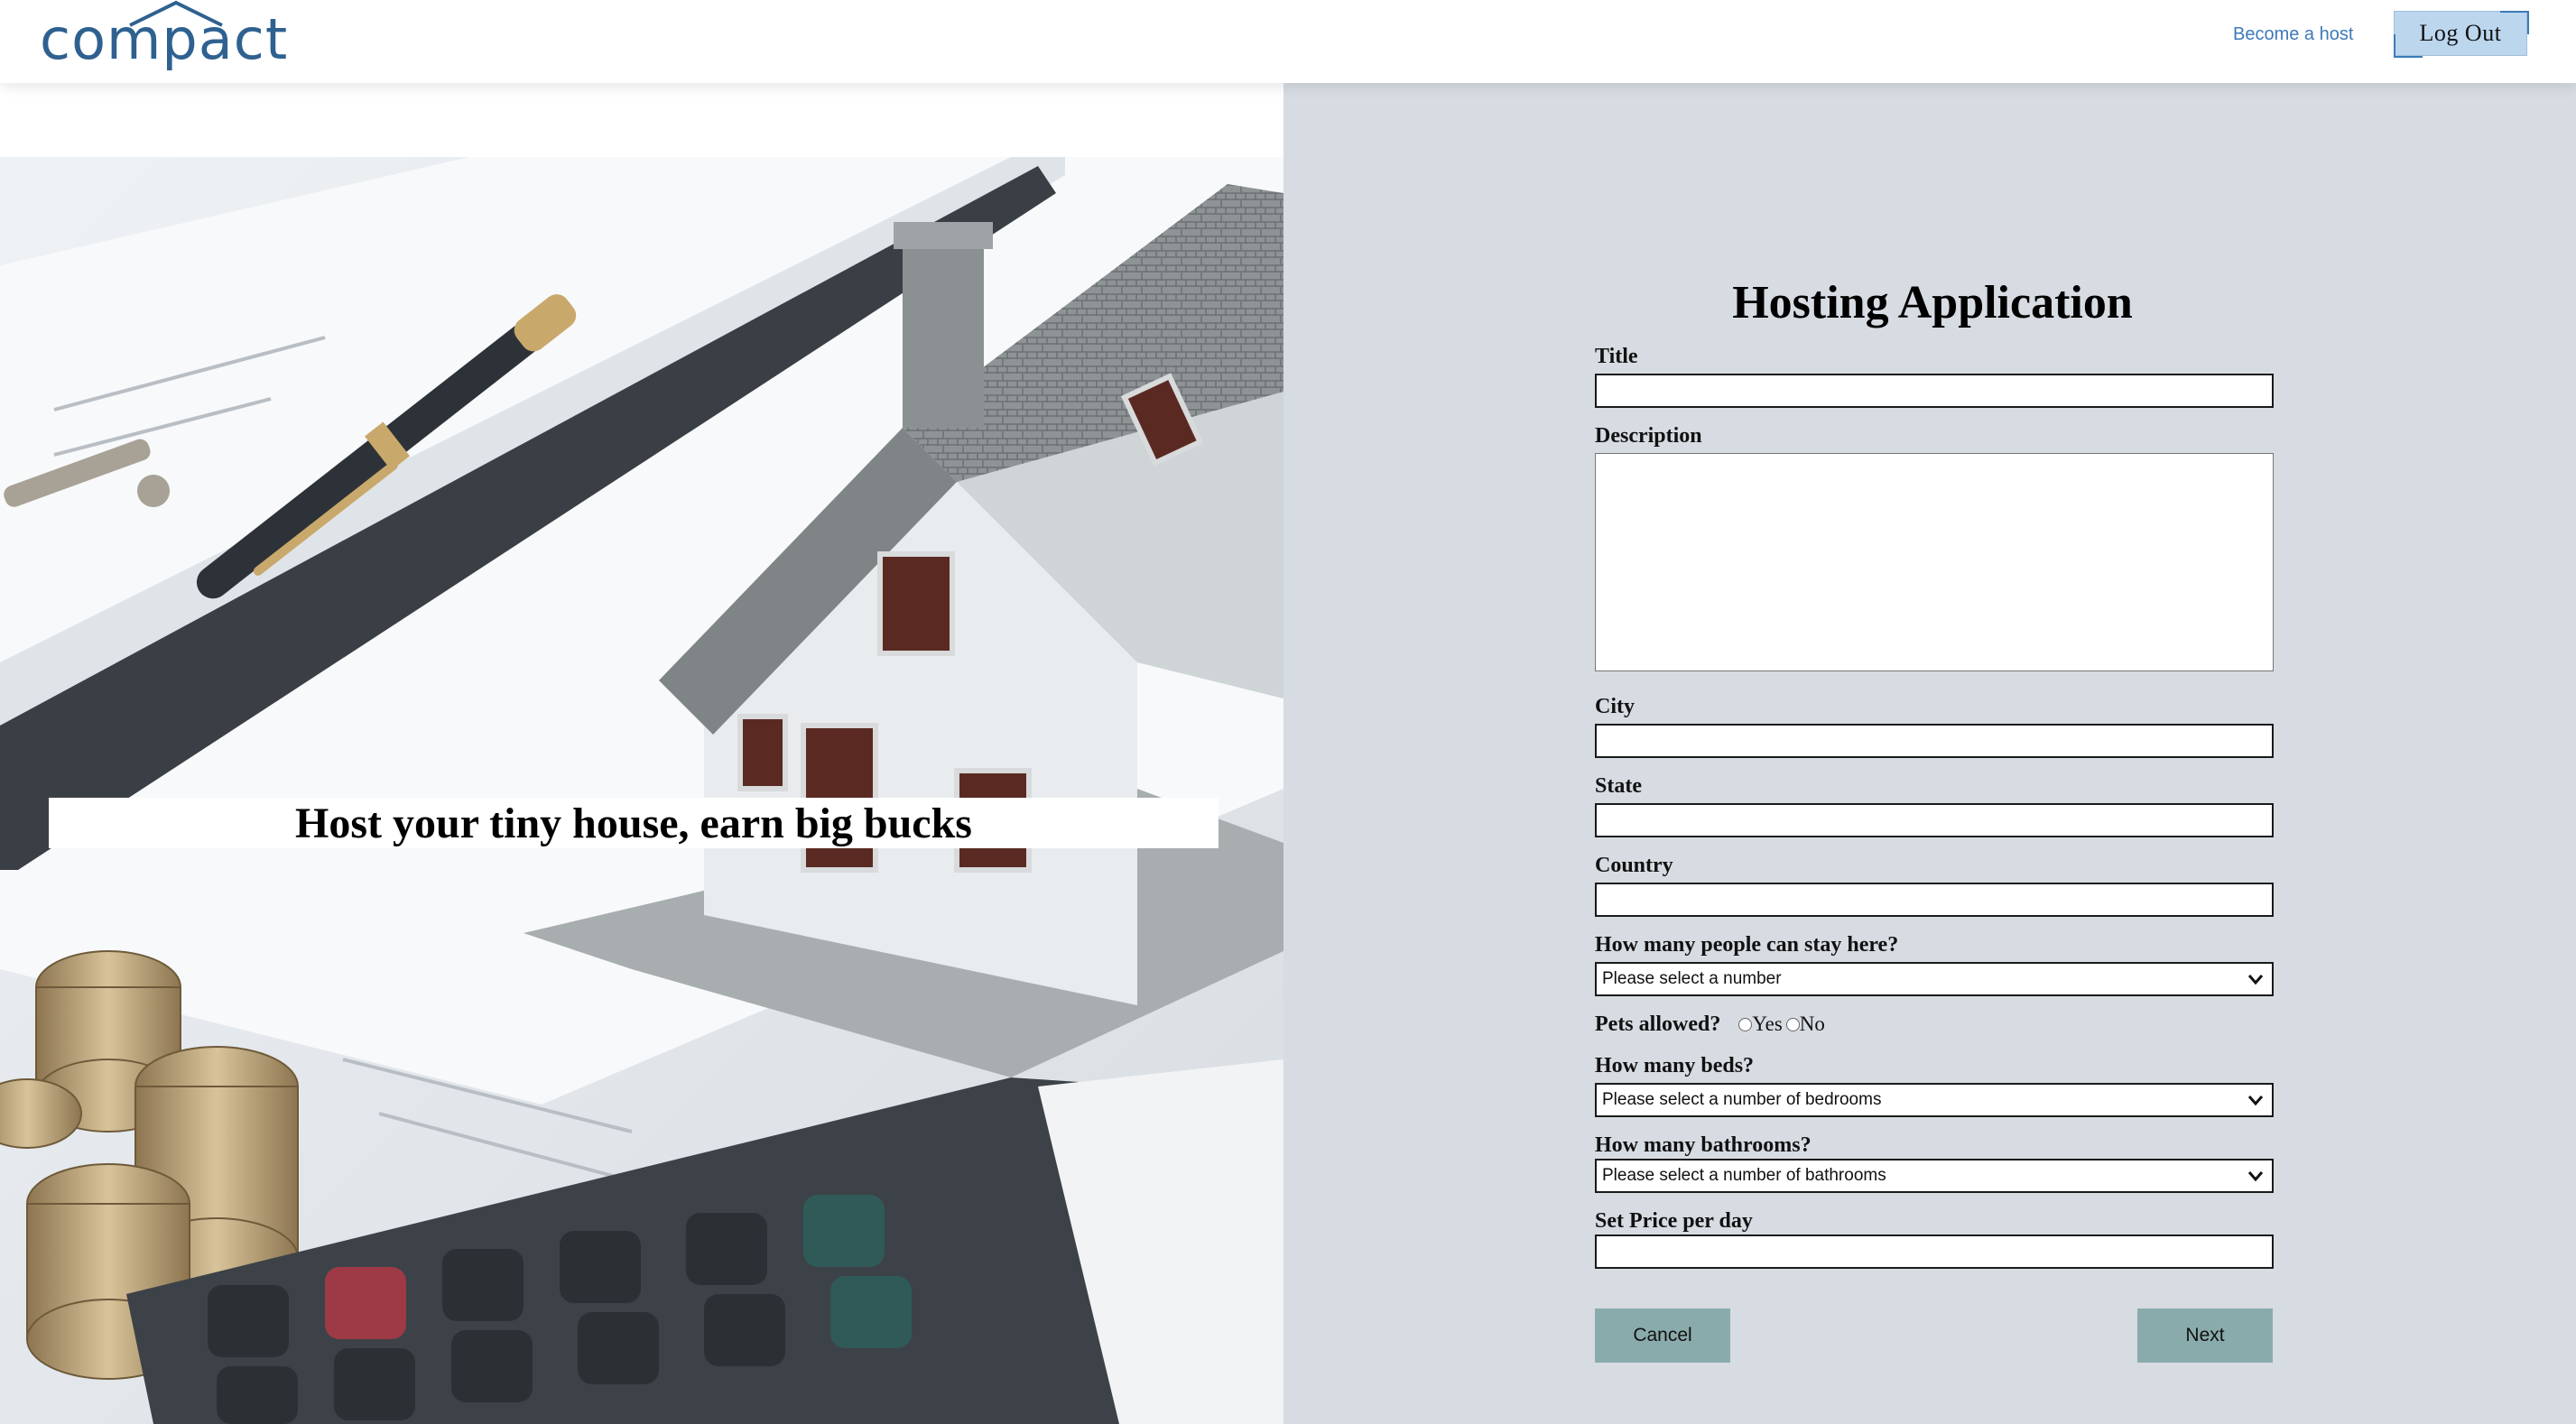  What do you see at coordinates (1692, 979) in the screenshot?
I see `guests-select-value: Please select a number` at bounding box center [1692, 979].